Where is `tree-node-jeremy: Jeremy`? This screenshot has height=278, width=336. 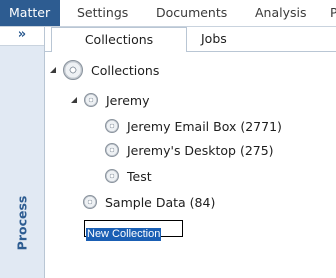
tree-node-jeremy: Jeremy is located at coordinates (110, 100).